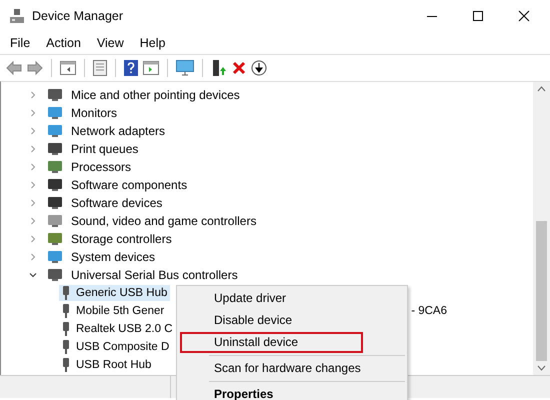 The width and height of the screenshot is (550, 400). I want to click on tree-item: Universal Serial Bus controllers, so click(154, 275).